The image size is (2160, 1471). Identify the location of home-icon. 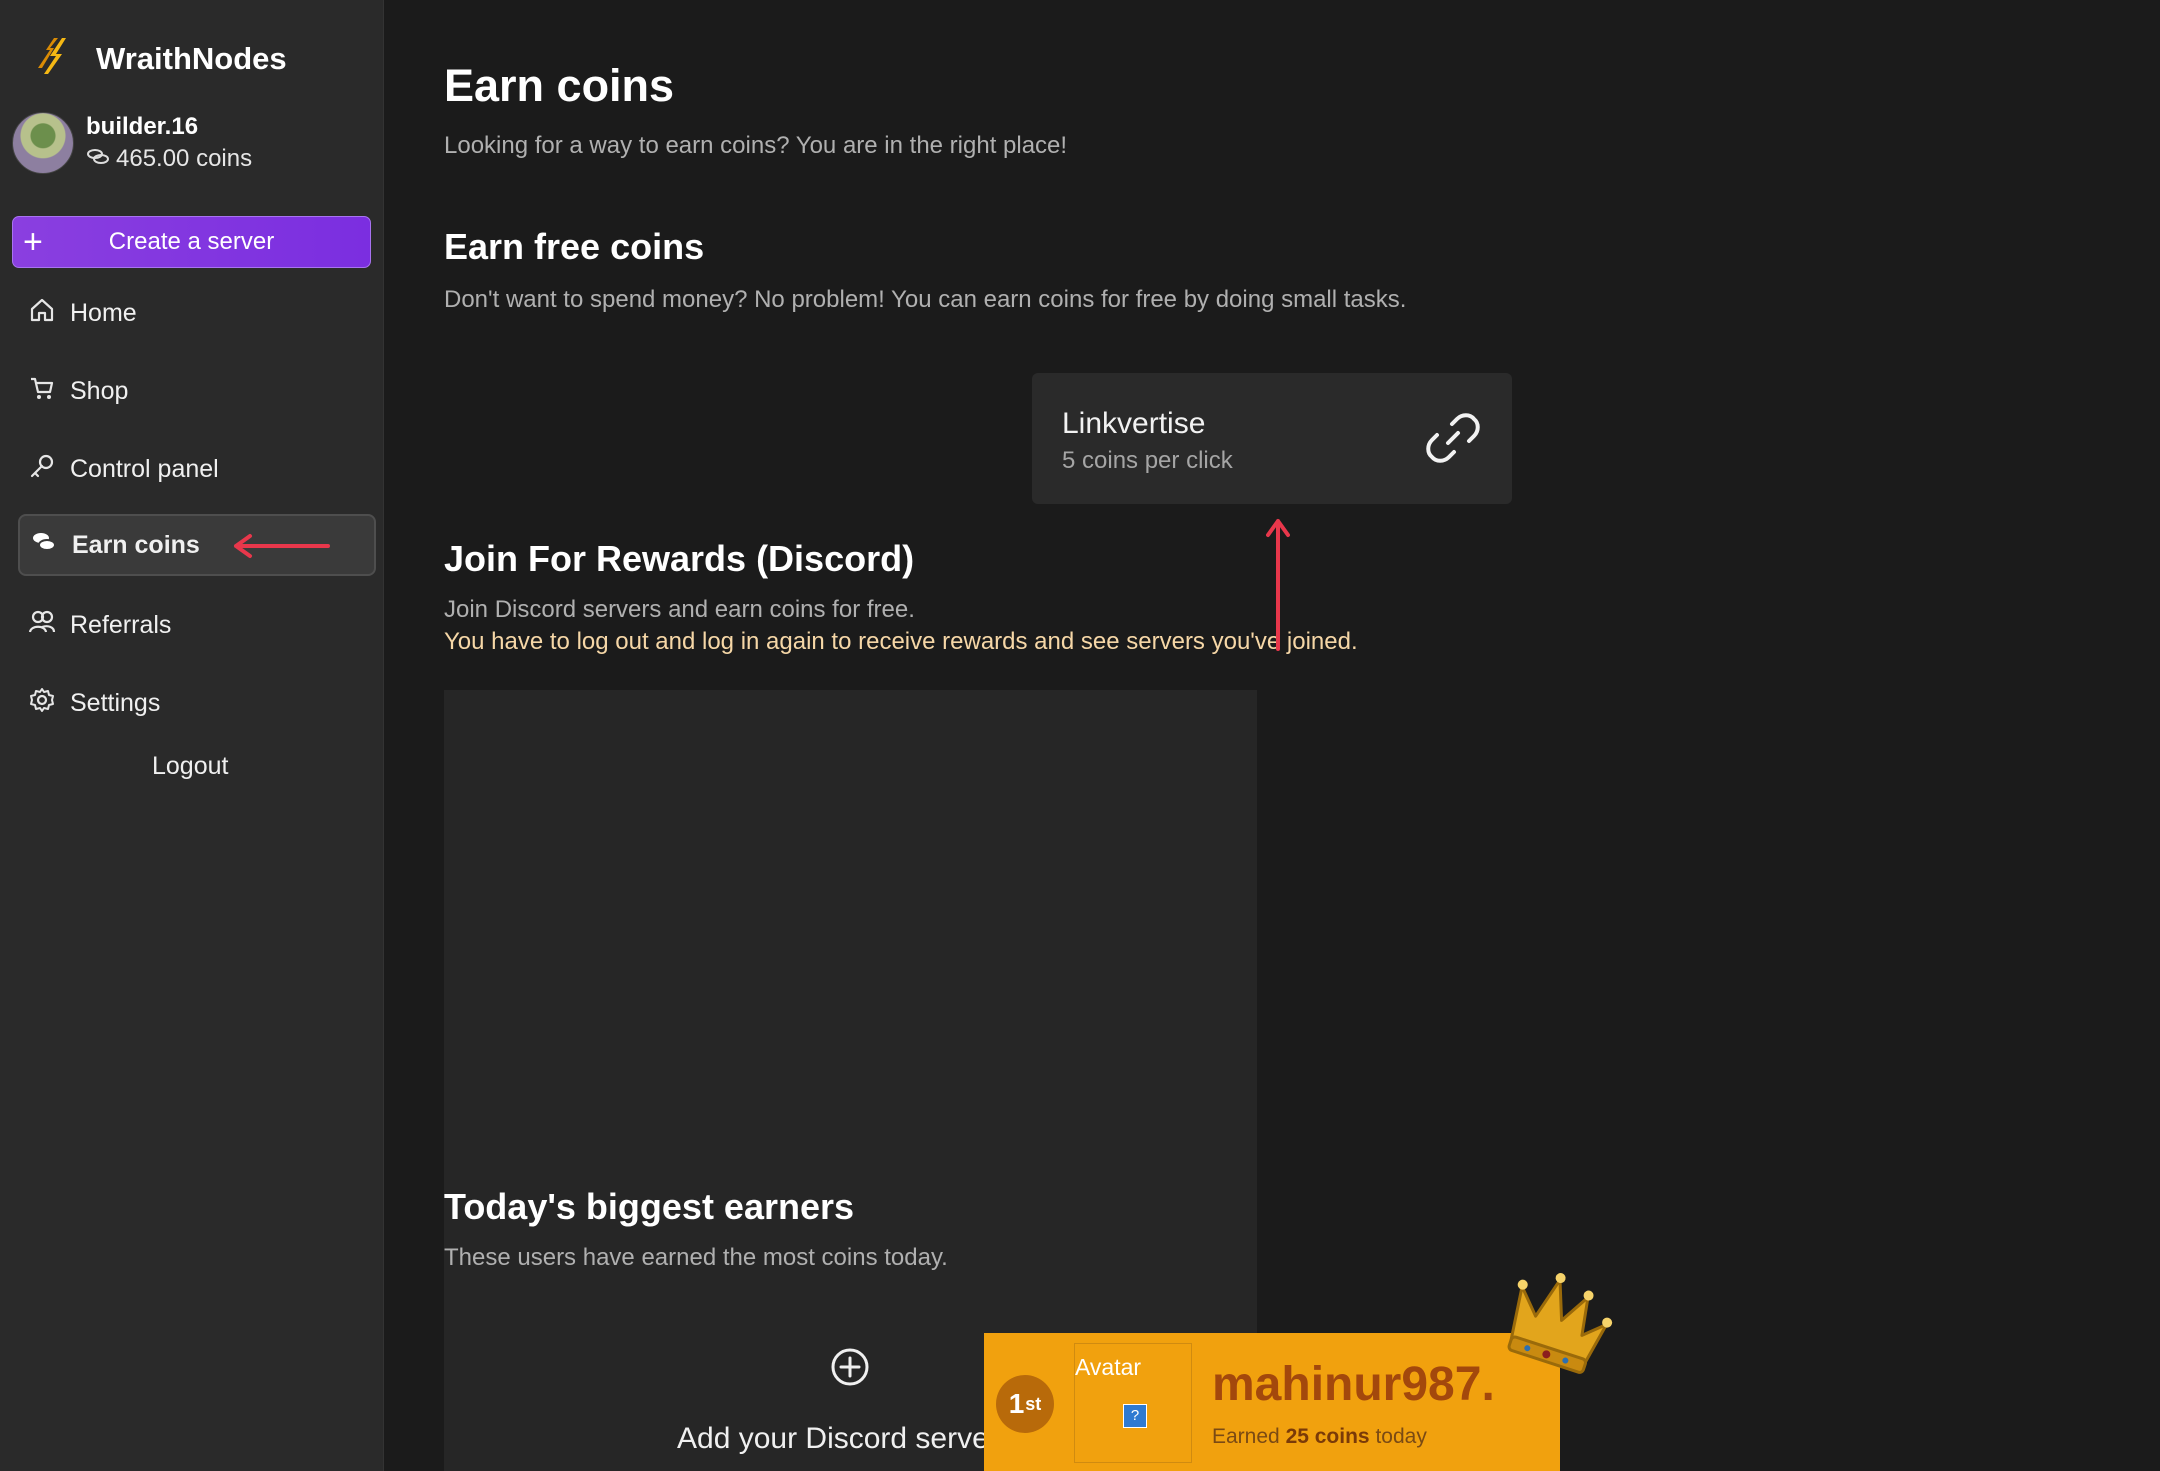
(44, 313).